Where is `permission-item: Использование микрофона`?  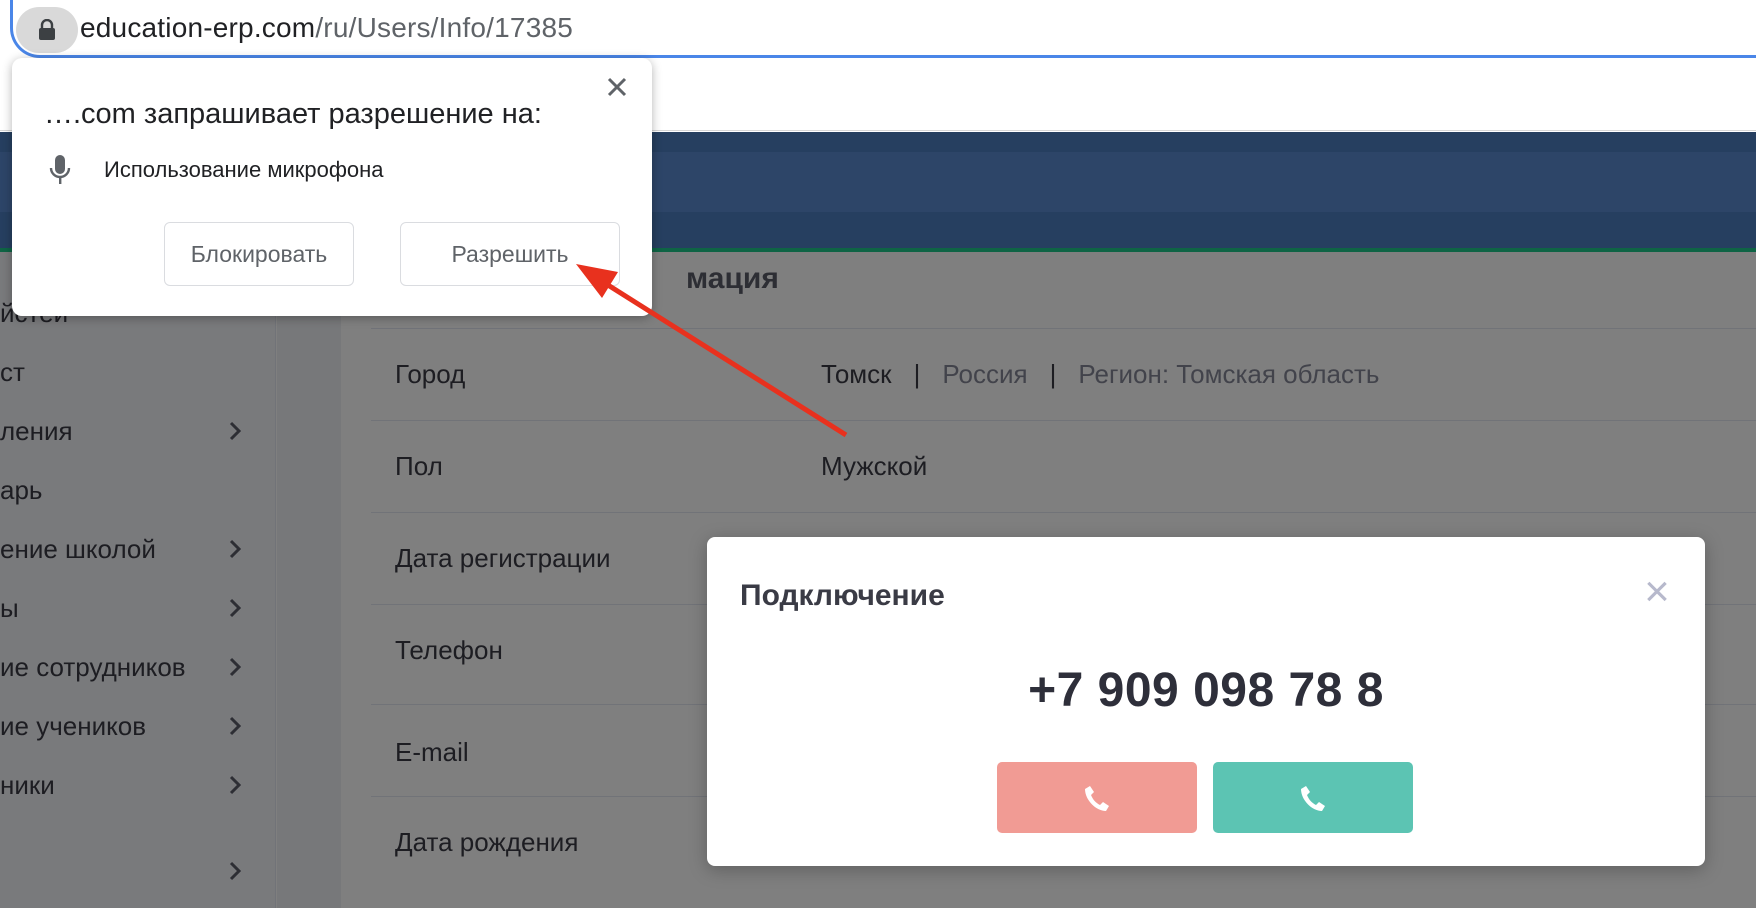
permission-item: Использование микрофона is located at coordinates (244, 169).